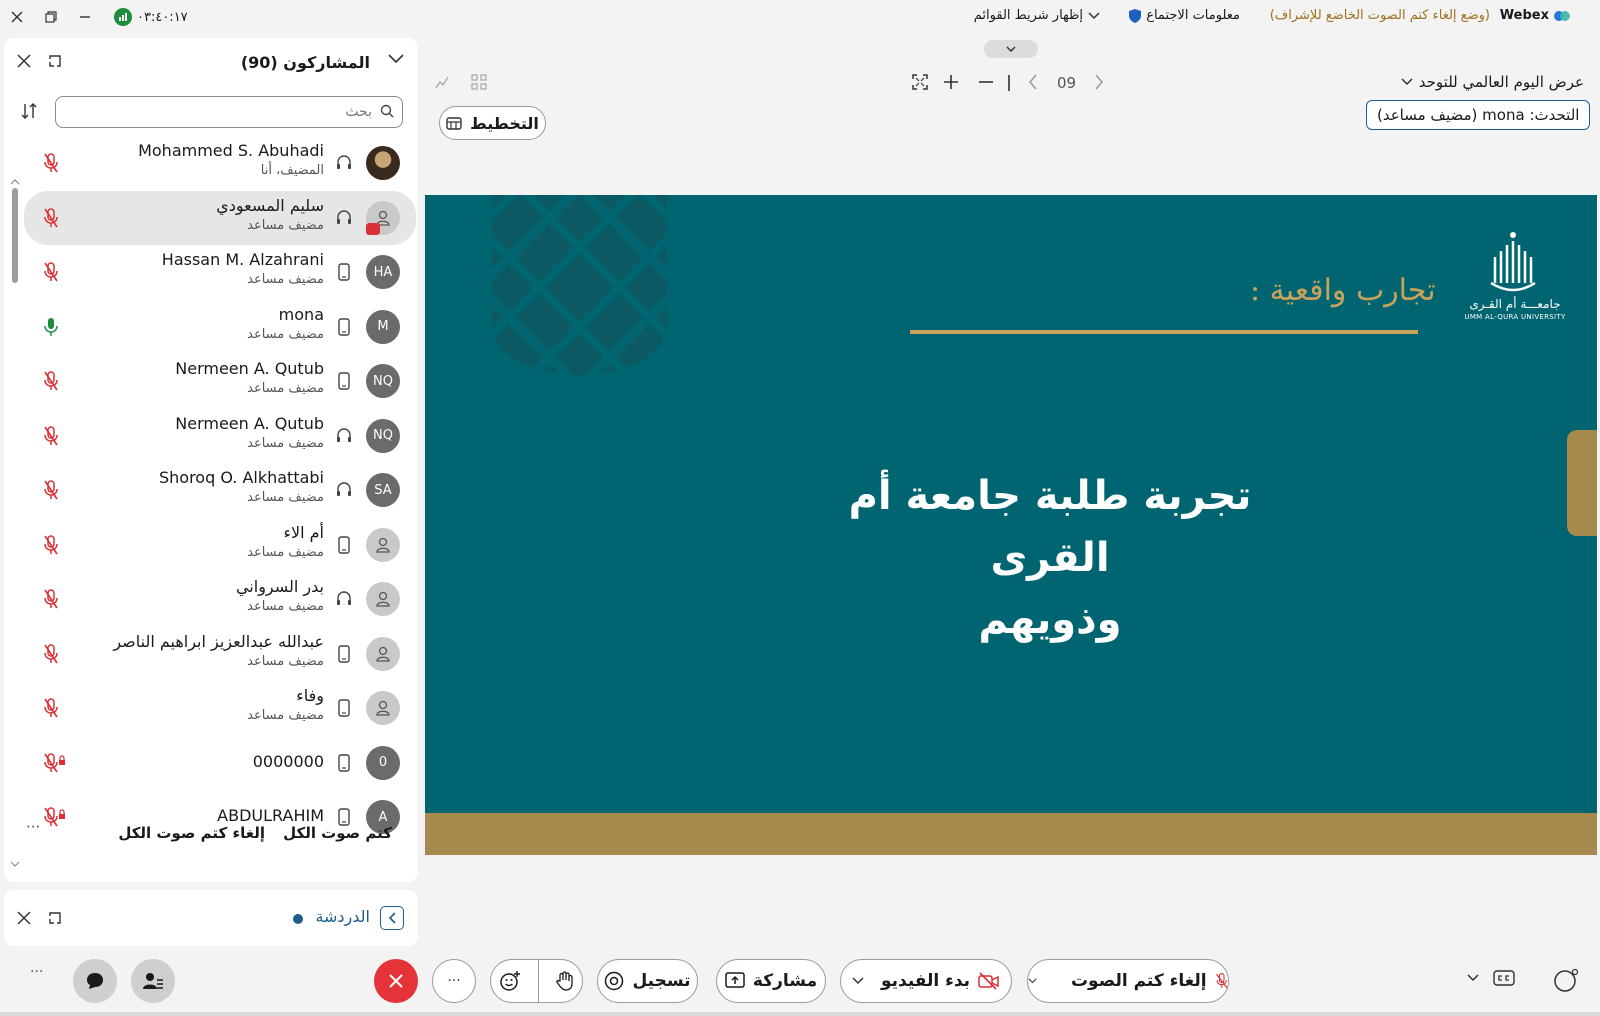 This screenshot has width=1600, height=1016. I want to click on show-menu-bar-button: إظهار شريط القوائم, so click(1037, 15).